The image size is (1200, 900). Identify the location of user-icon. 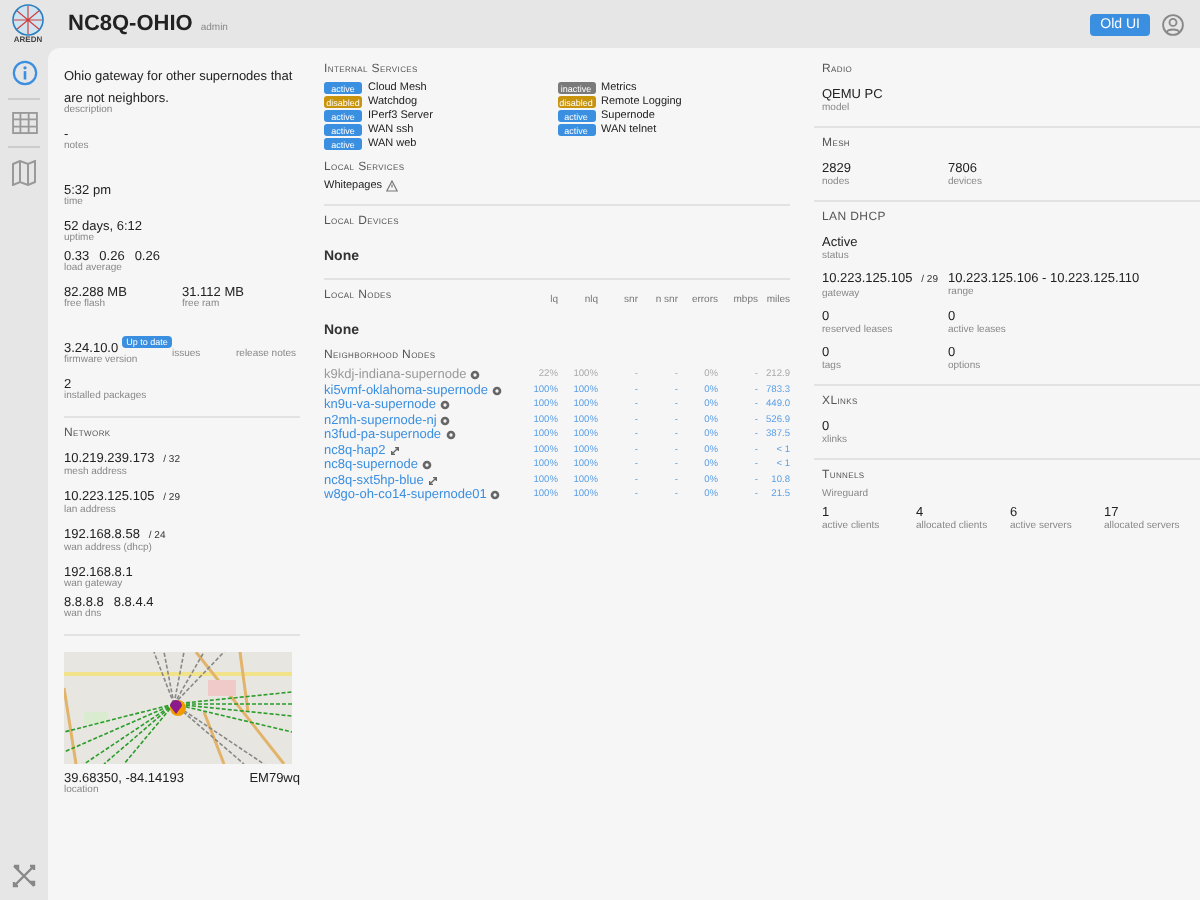
(1173, 24).